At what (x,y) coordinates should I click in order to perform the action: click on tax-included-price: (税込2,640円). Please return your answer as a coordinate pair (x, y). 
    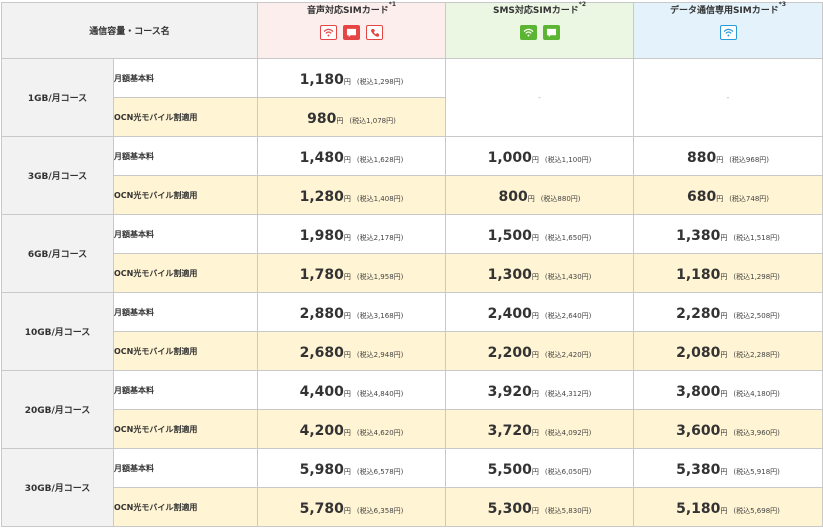
    Looking at the image, I should click on (568, 315).